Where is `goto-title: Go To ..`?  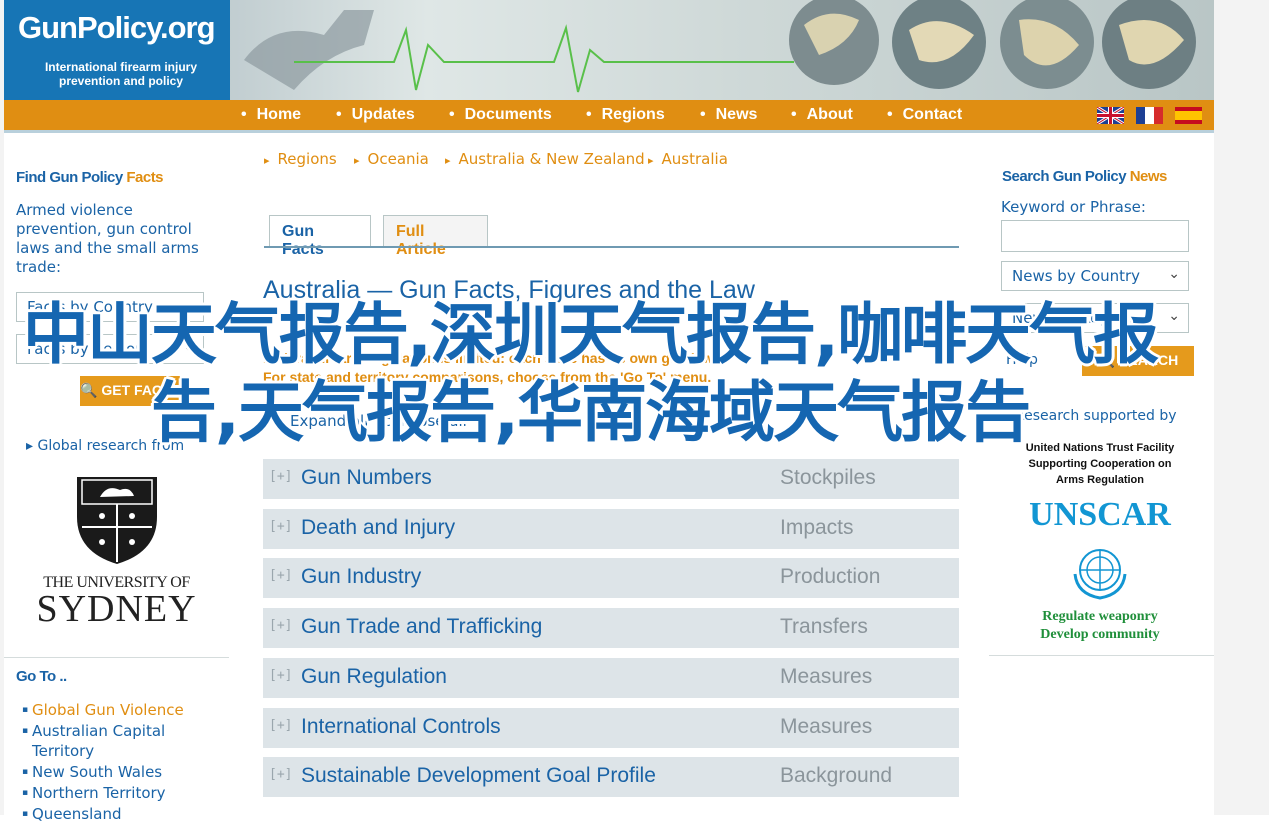 goto-title: Go To .. is located at coordinates (41, 676).